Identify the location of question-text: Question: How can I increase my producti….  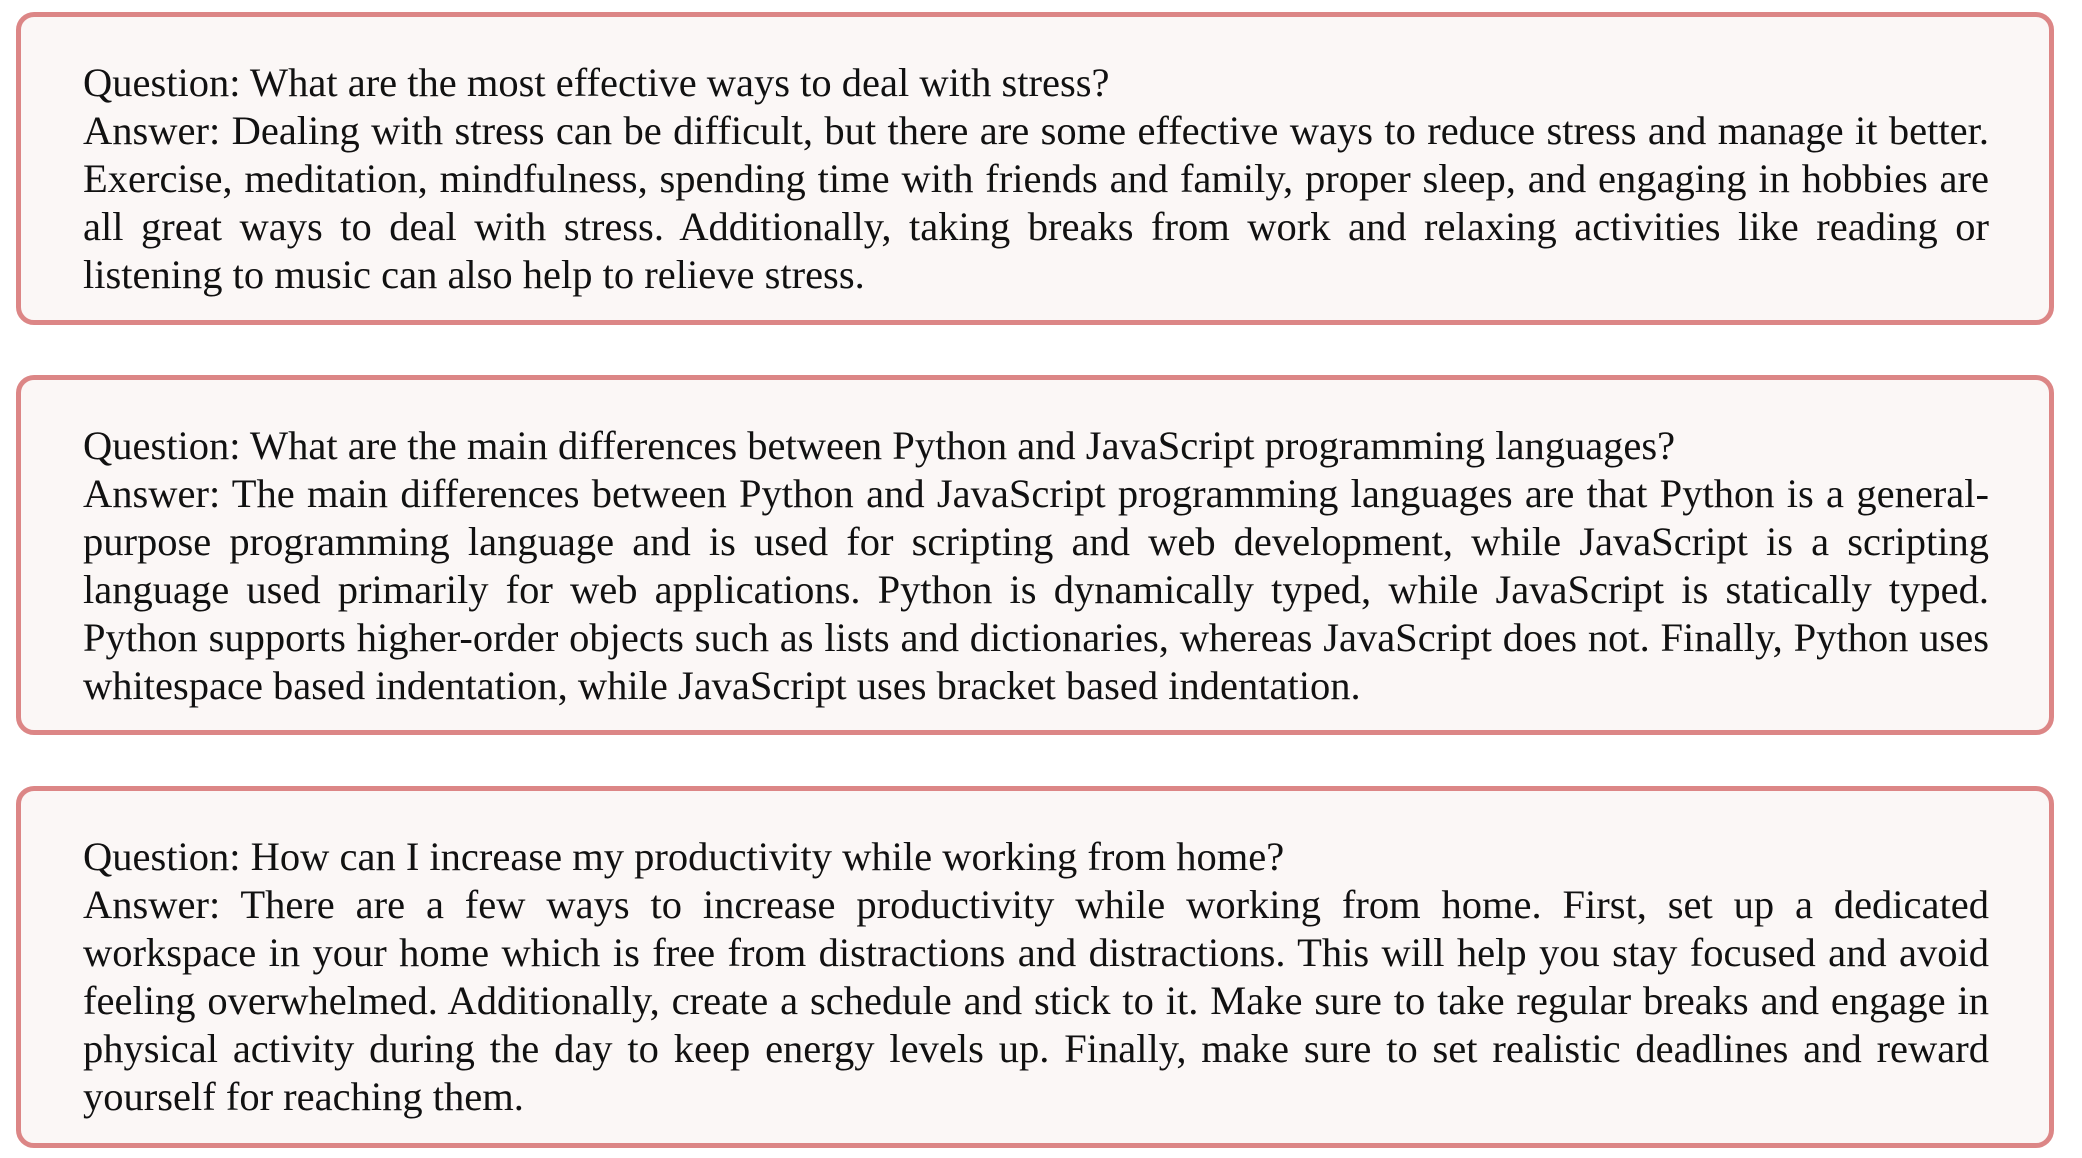
(684, 856).